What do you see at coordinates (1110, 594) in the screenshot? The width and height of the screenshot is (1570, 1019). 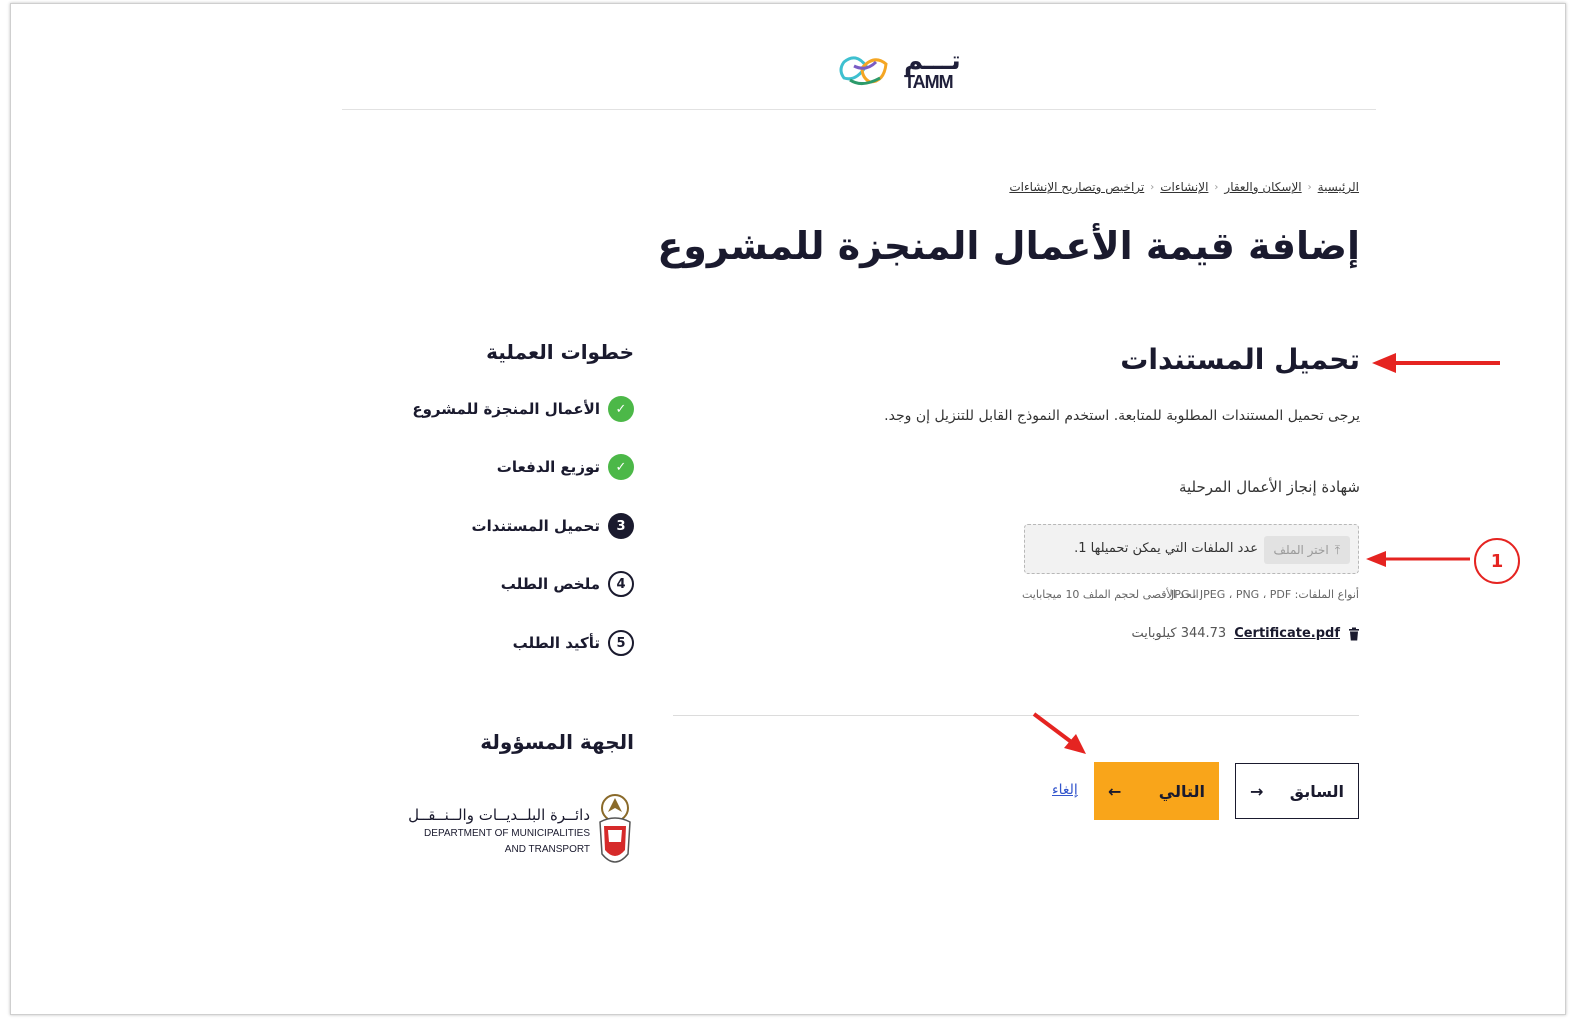 I see `max-size-hint: الحد الأقصى لحجم الملف 10 ميجابايت` at bounding box center [1110, 594].